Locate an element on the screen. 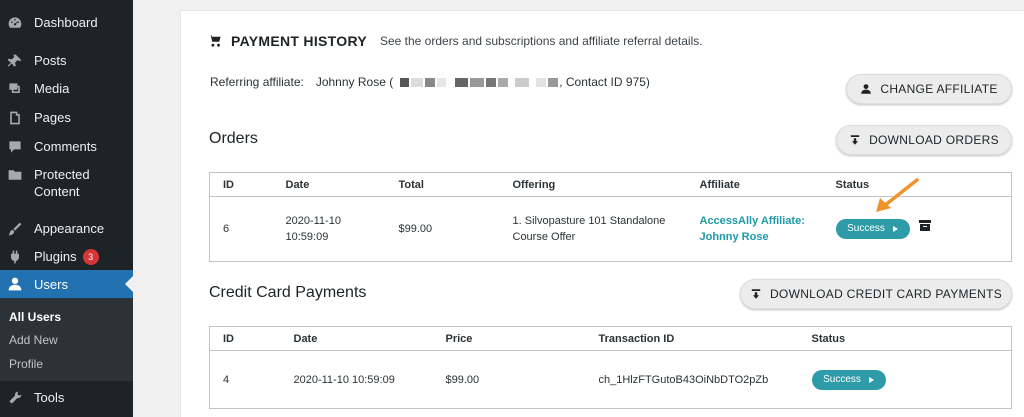  order-affiliate-link: AccessAlly Affiliate: Johnny Rose is located at coordinates (755, 229).